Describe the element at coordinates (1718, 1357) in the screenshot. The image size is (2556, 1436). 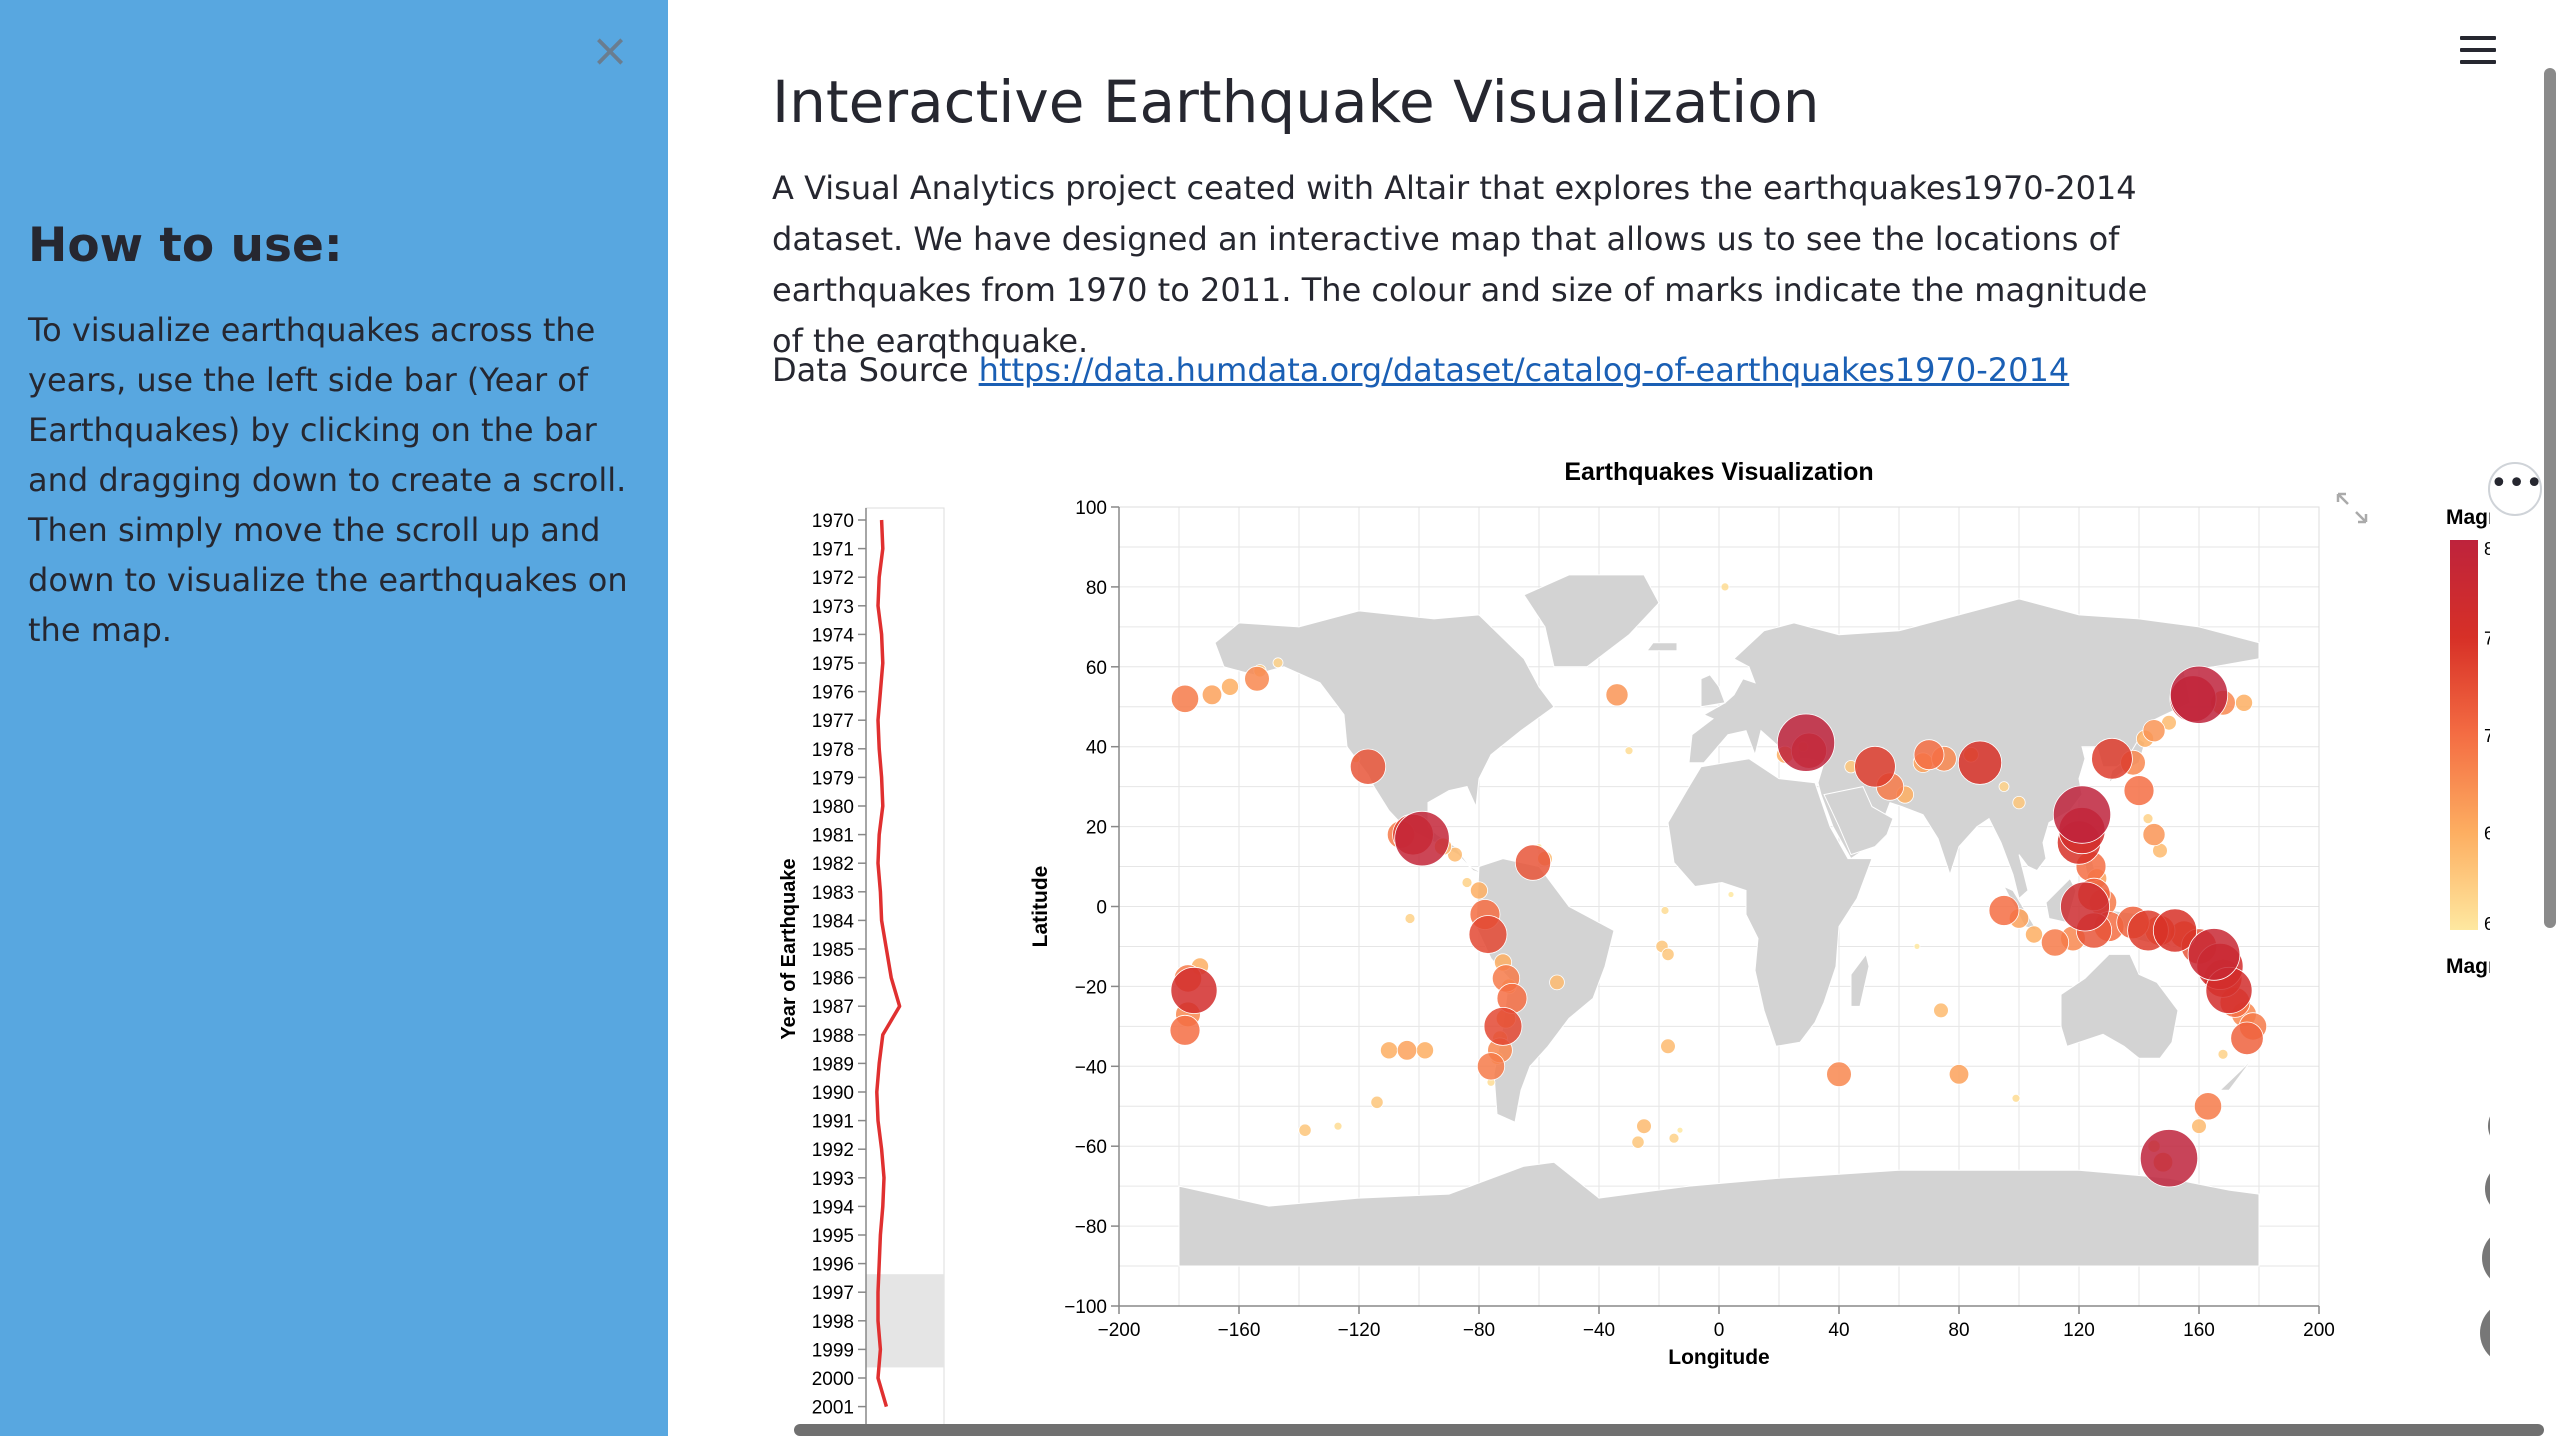
I see `x-axis-title: Longitude` at that location.